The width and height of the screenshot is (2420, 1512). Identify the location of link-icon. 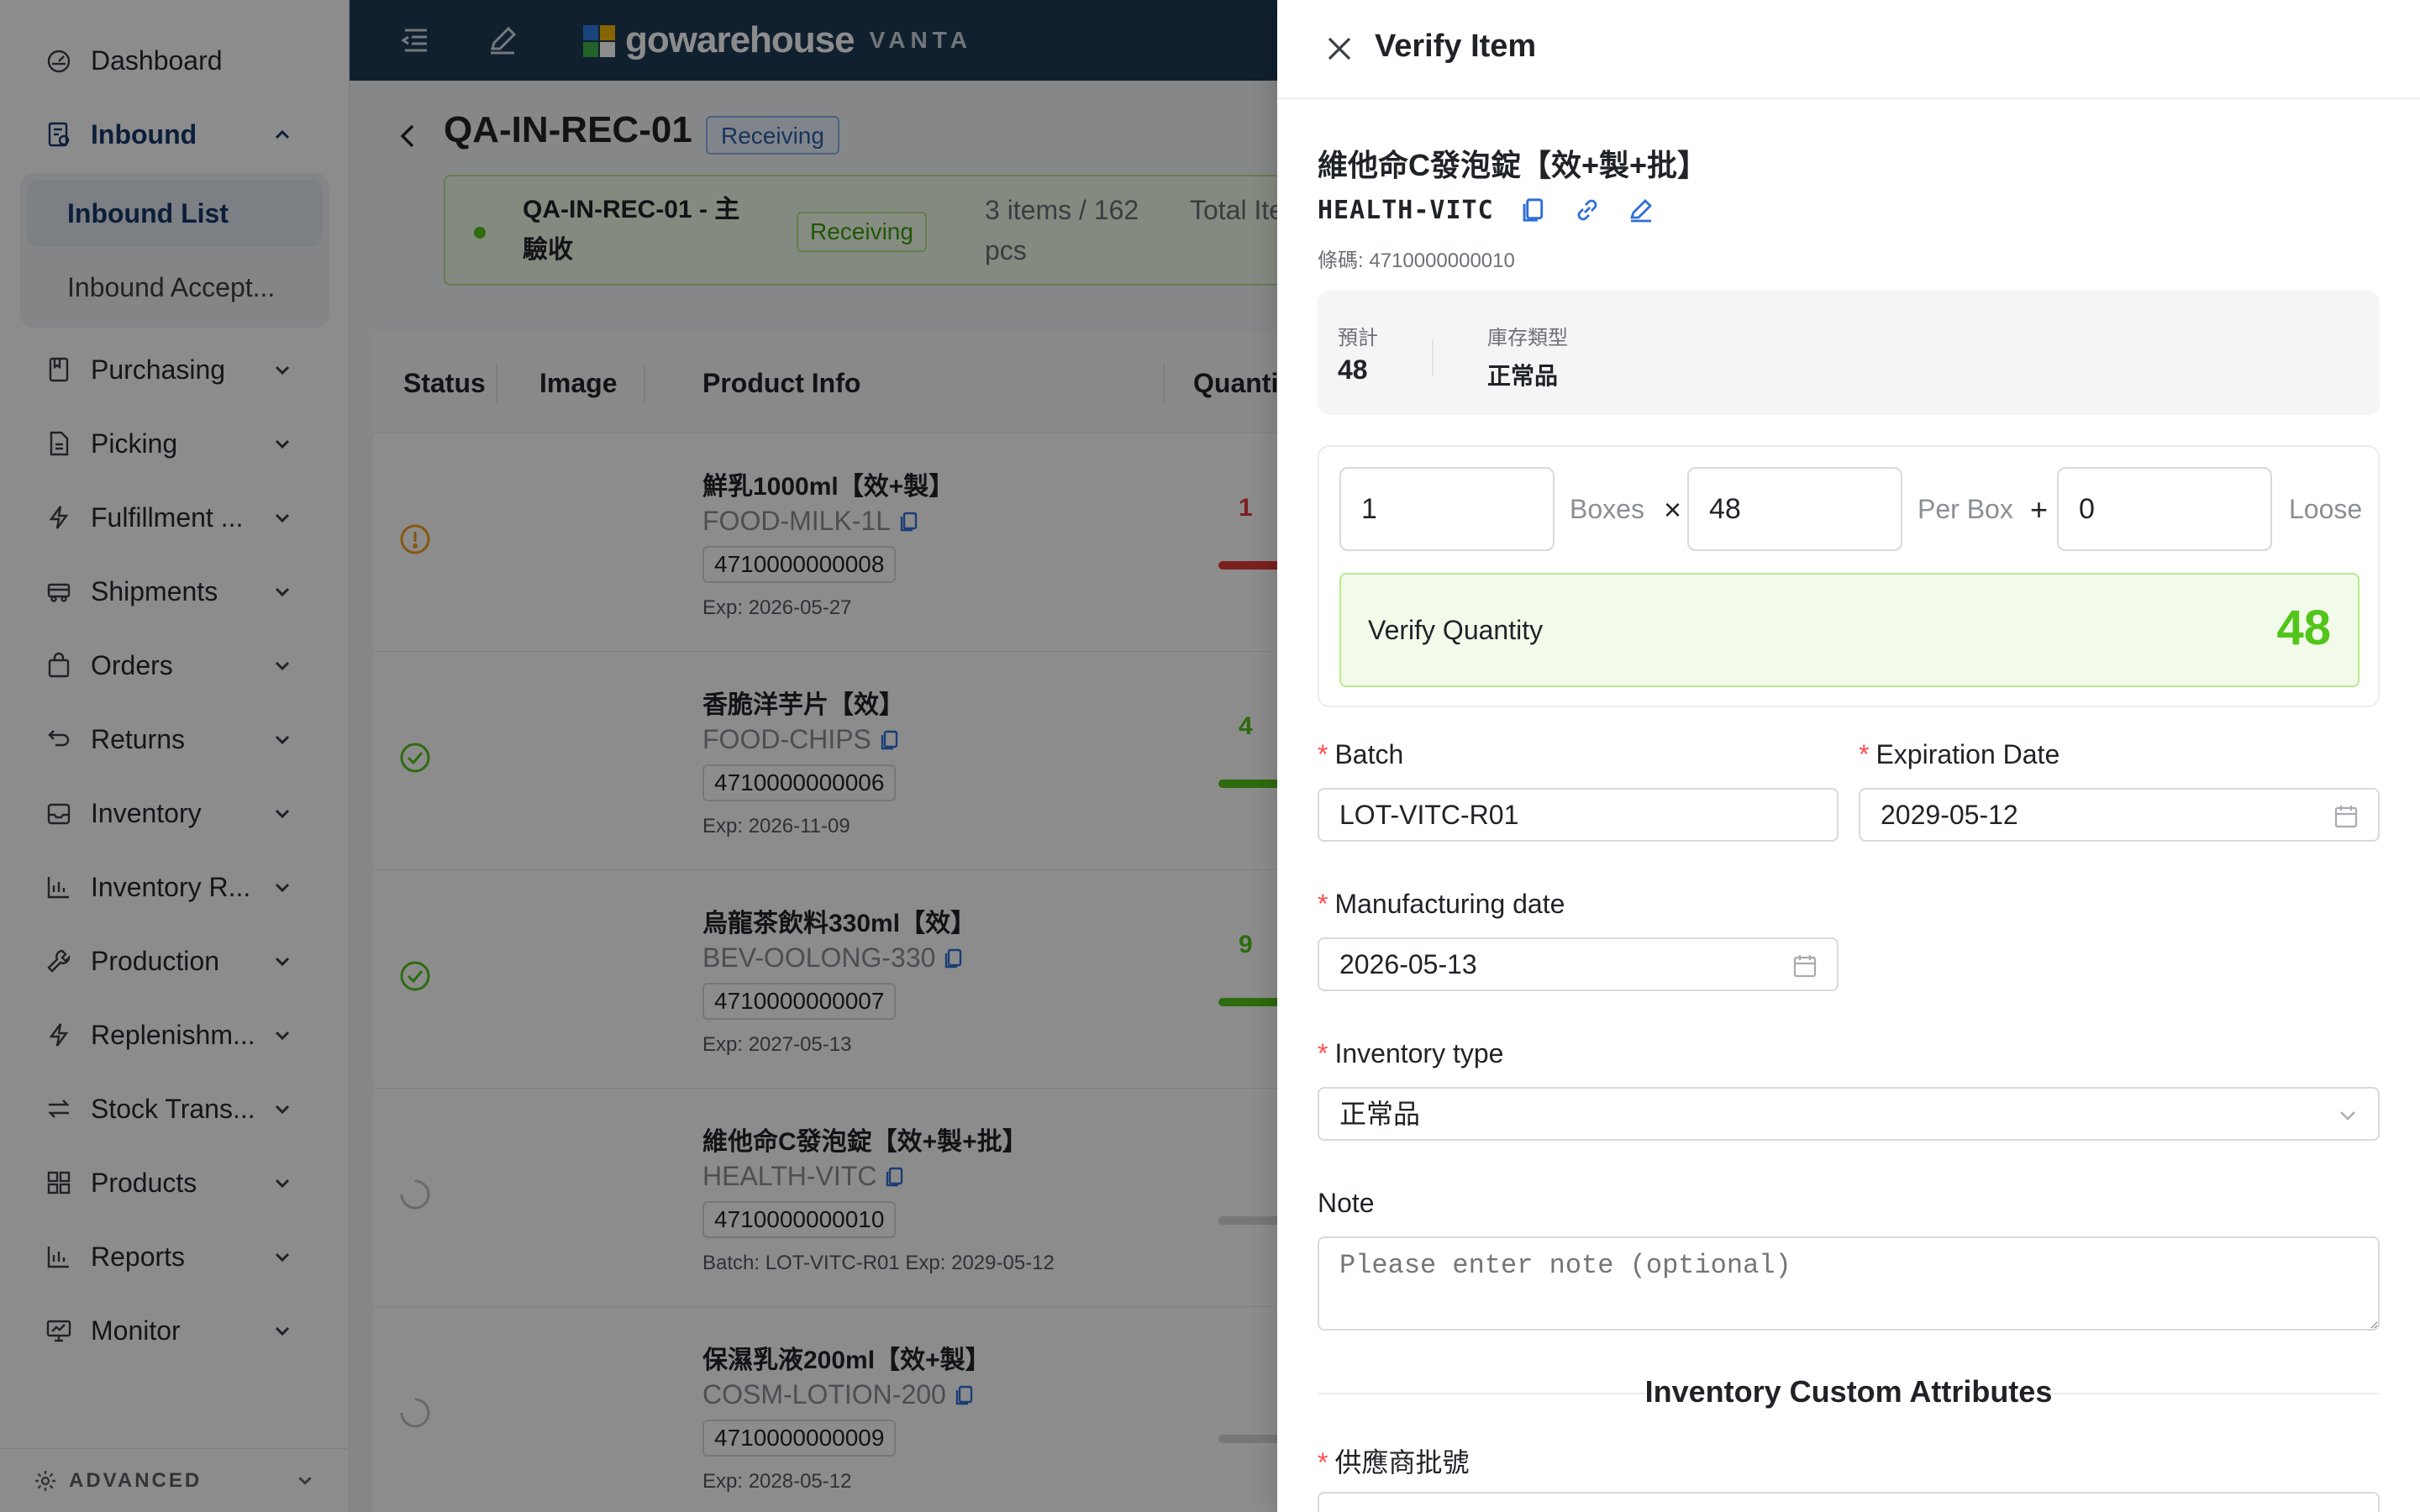
(1588, 210).